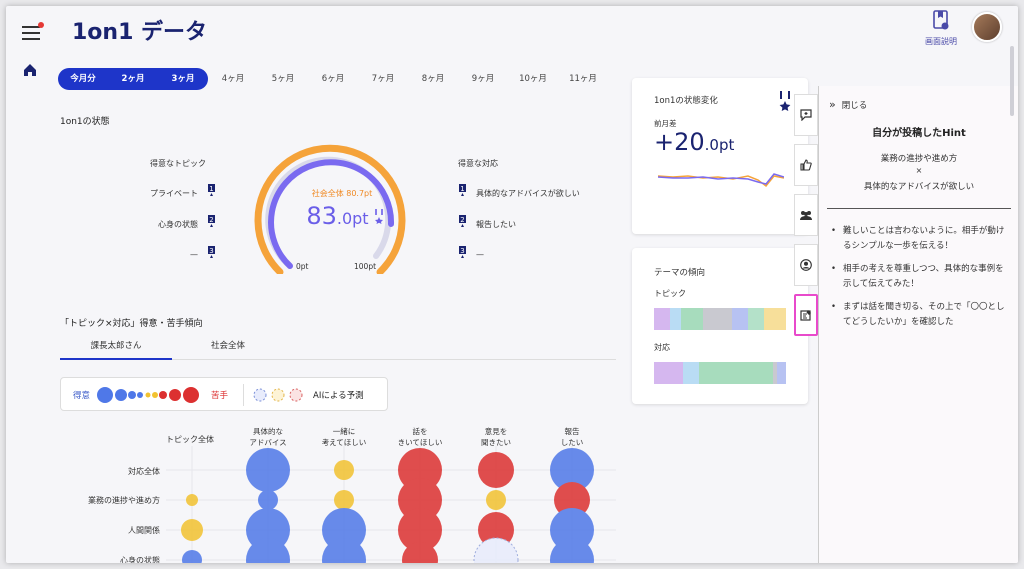 The image size is (1024, 569). I want to click on hint-response: 具体的なアドバイスが欲しい, so click(919, 187).